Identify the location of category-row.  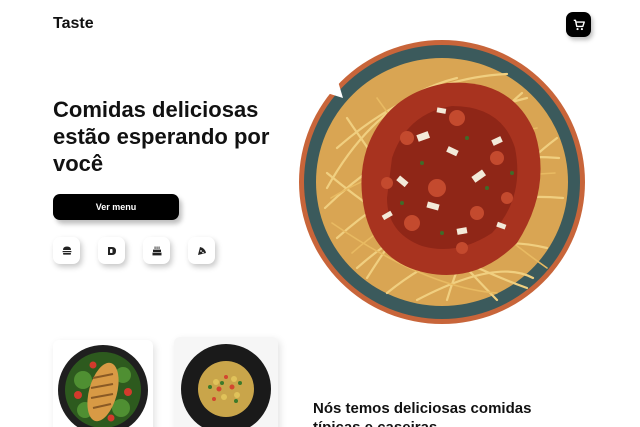
(134, 250).